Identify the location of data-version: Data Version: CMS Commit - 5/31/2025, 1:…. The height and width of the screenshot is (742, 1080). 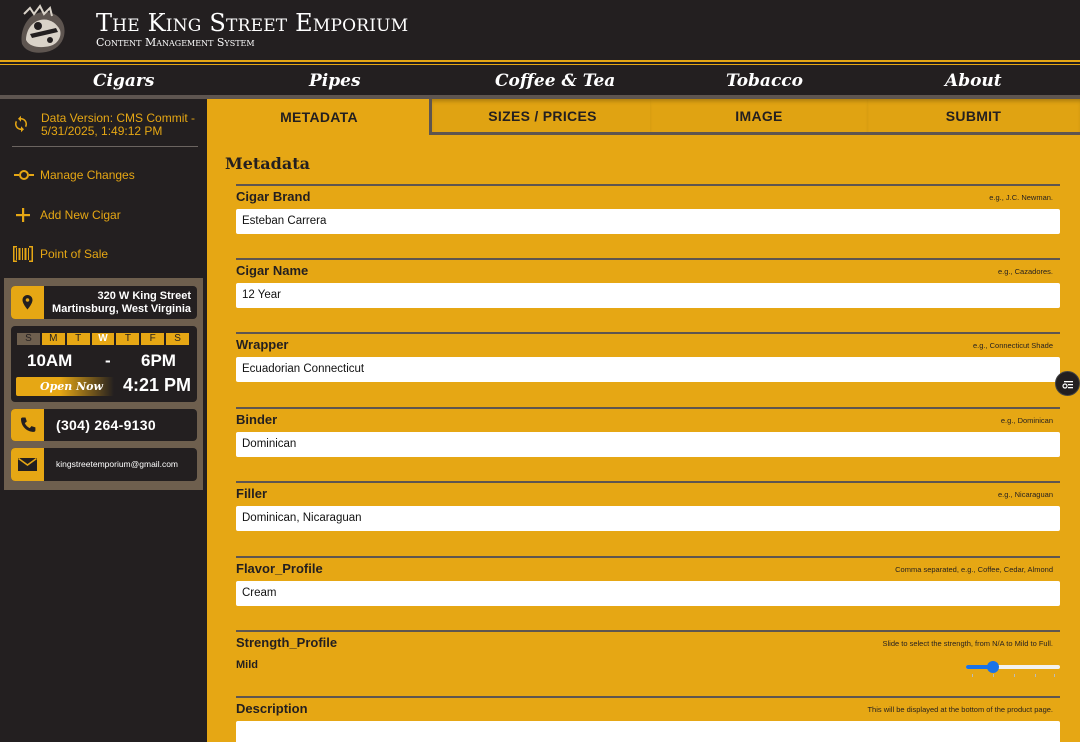
(105, 129).